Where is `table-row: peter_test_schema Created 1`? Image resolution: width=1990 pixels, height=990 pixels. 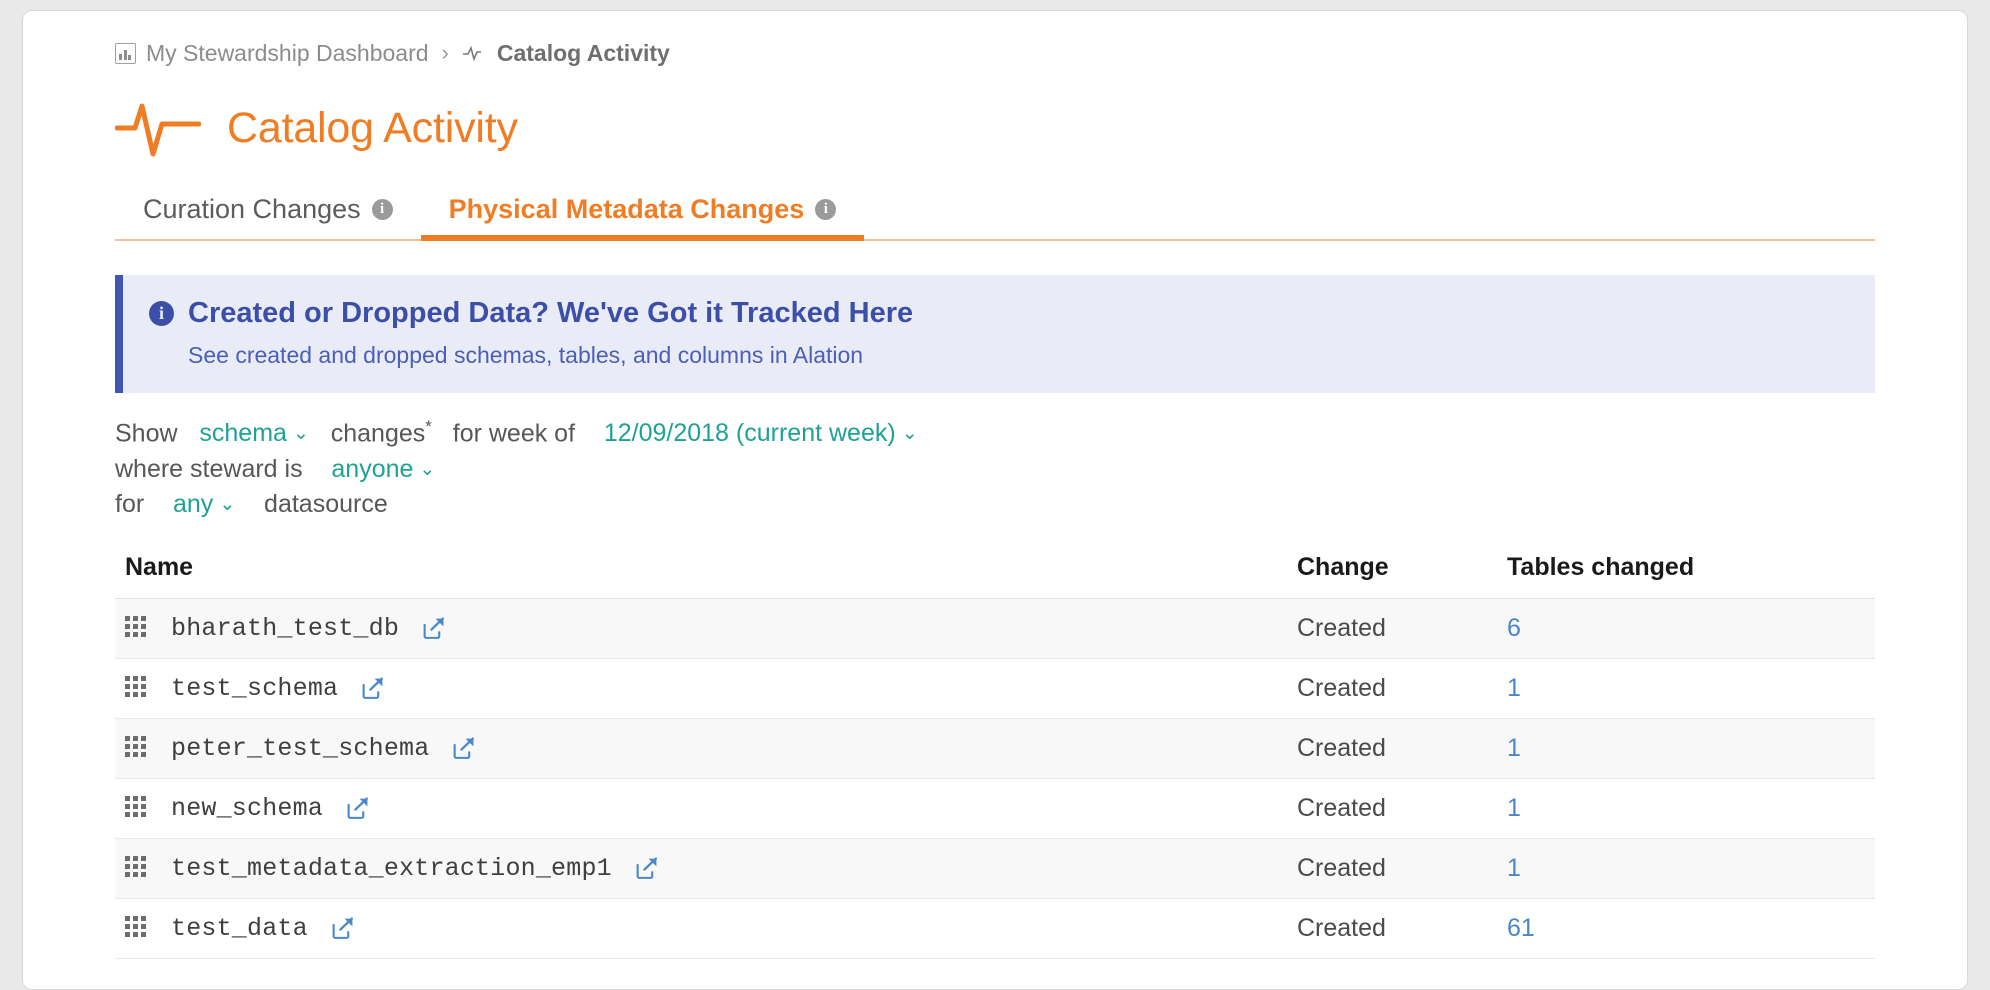 table-row: peter_test_schema Created 1 is located at coordinates (995, 748).